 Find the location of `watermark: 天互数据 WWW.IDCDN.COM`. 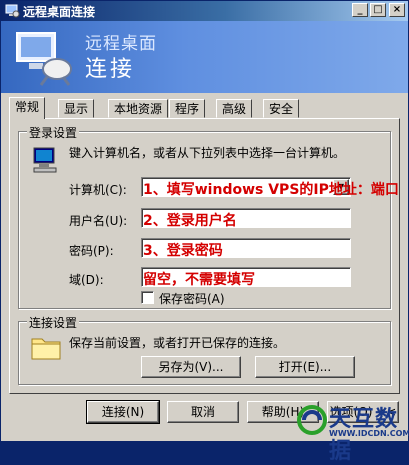

watermark: 天互数据 WWW.IDCDN.COM is located at coordinates (353, 432).